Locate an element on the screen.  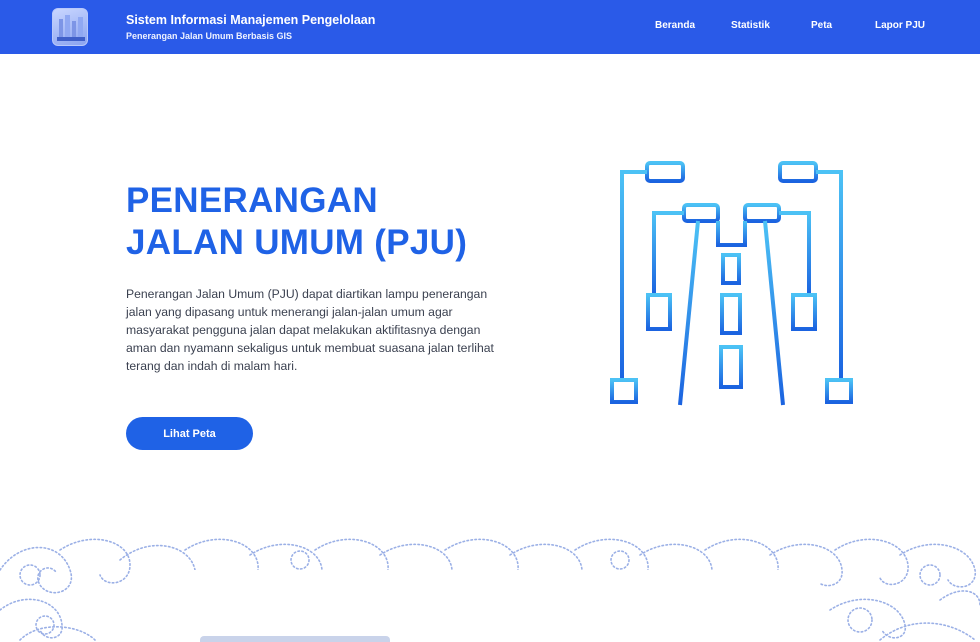
city-logo-icon is located at coordinates (70, 27).